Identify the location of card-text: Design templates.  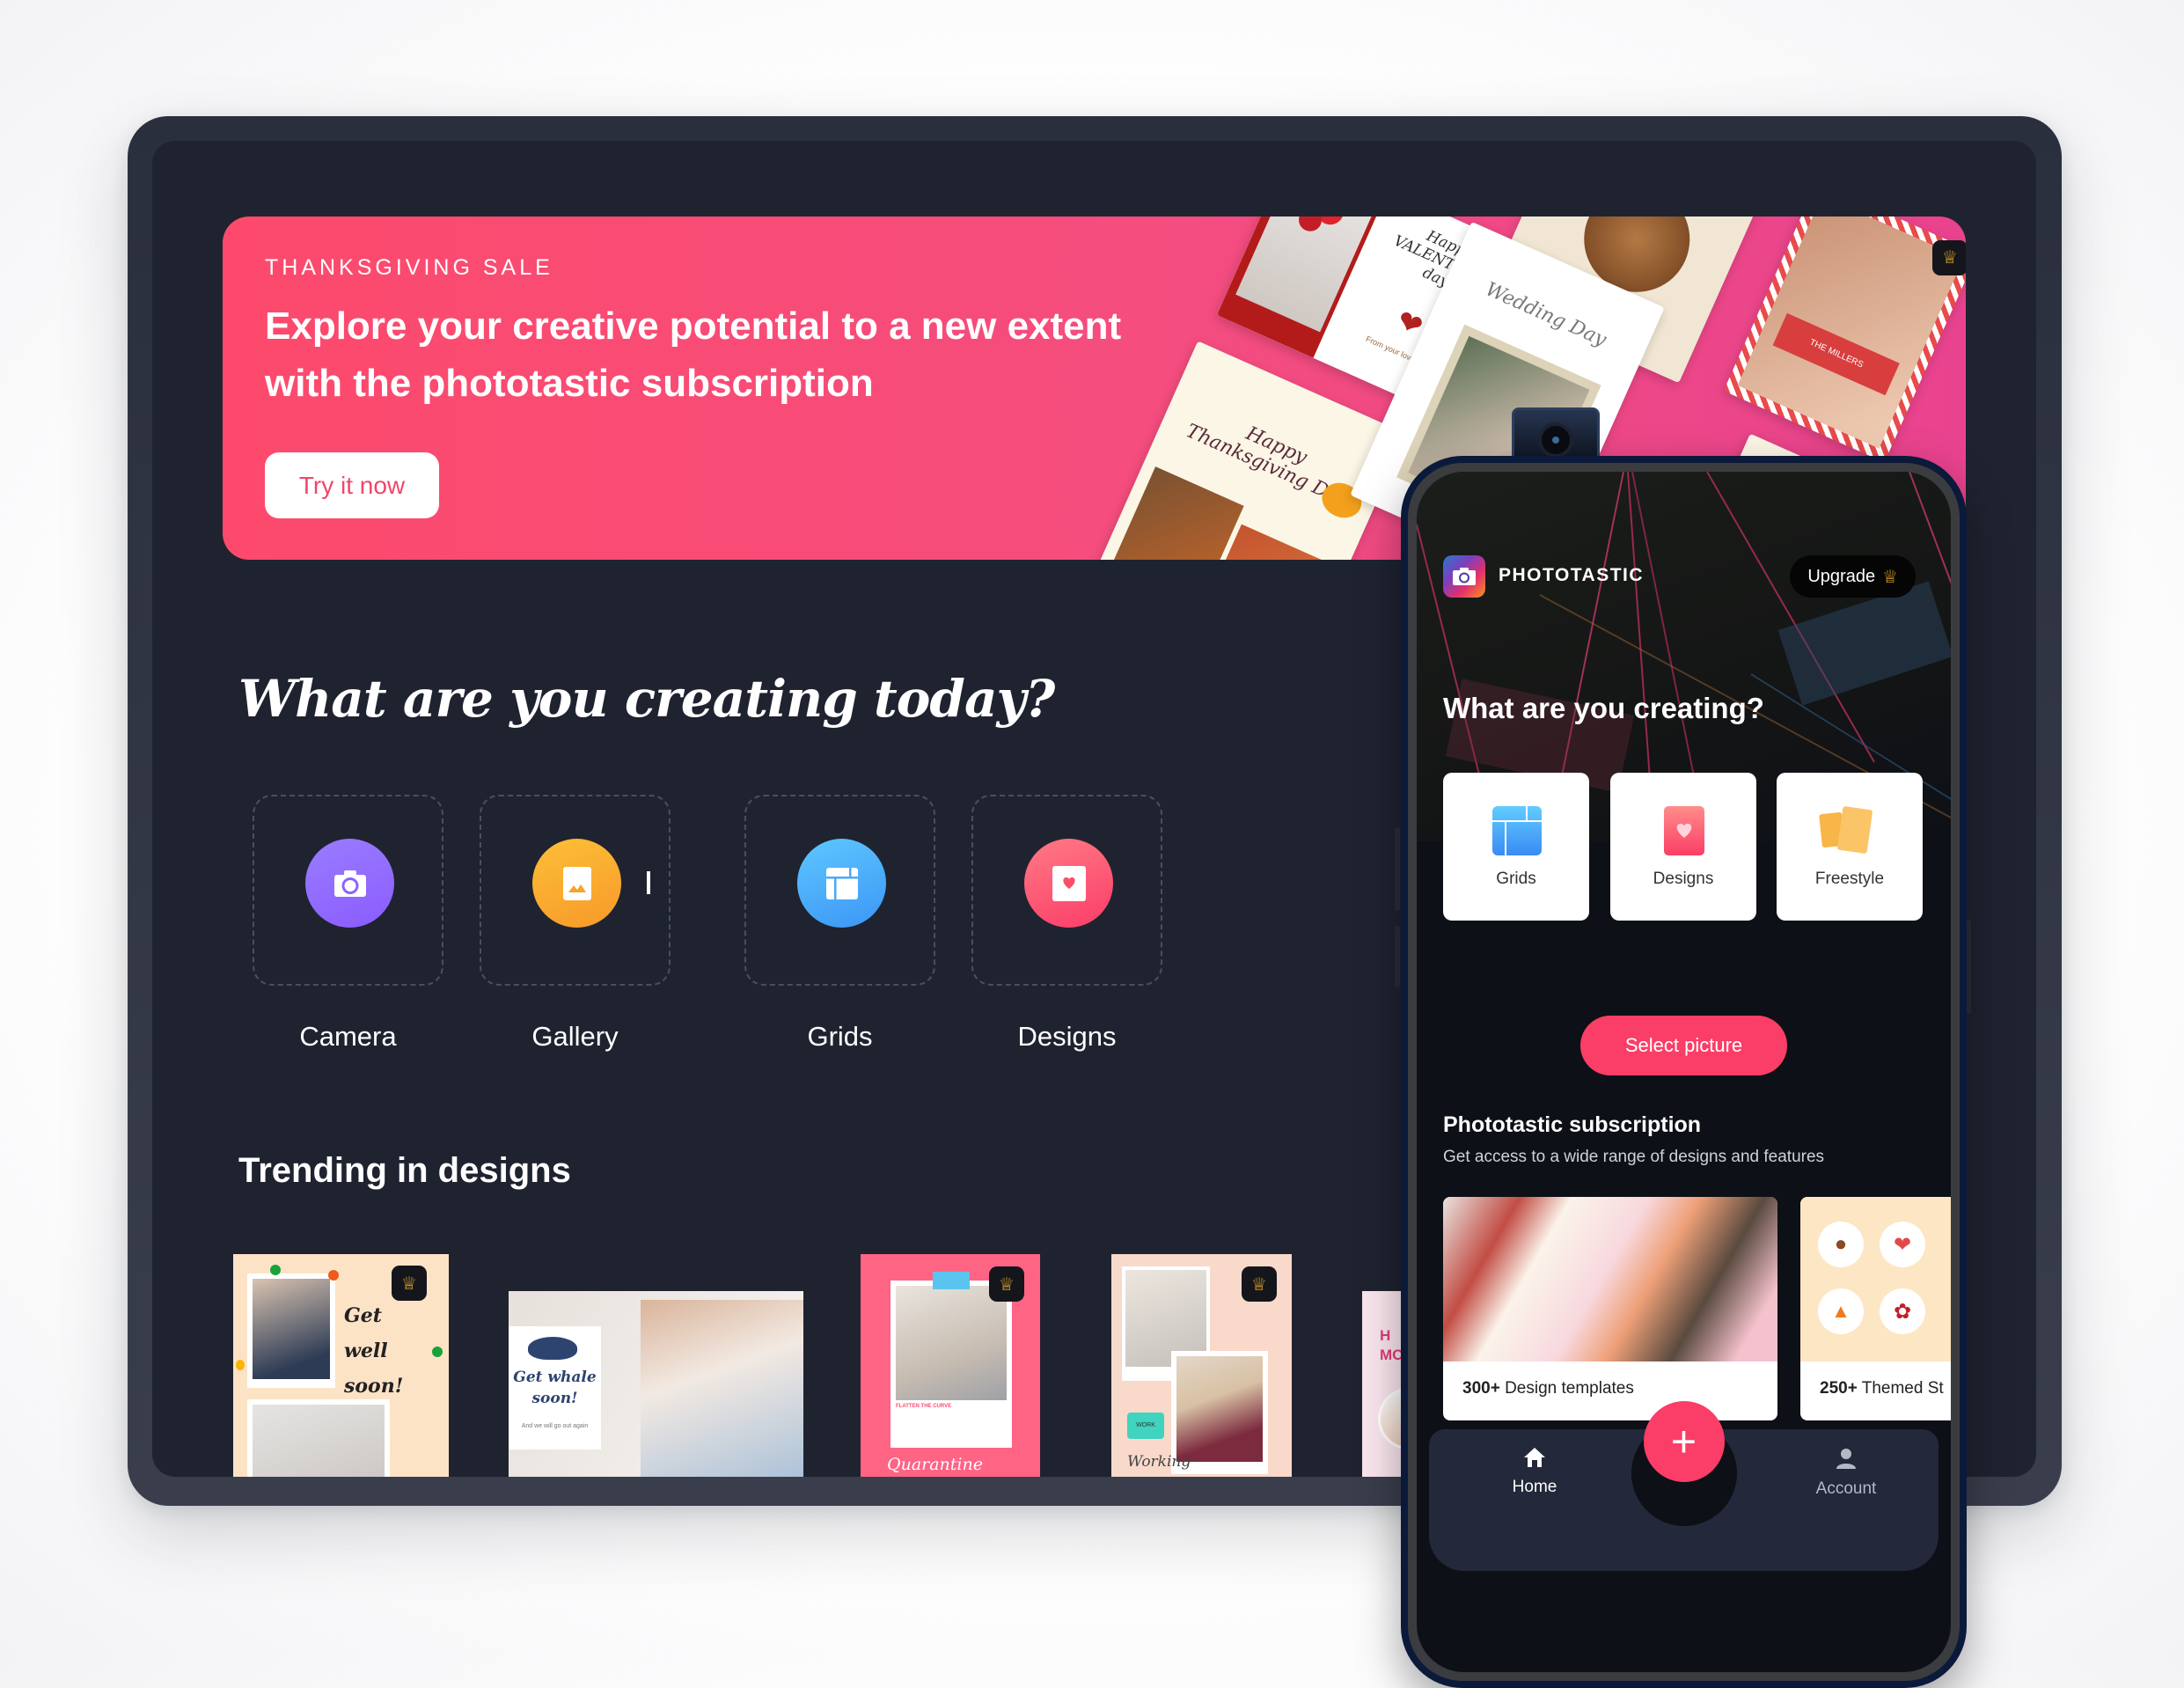
(1569, 1388).